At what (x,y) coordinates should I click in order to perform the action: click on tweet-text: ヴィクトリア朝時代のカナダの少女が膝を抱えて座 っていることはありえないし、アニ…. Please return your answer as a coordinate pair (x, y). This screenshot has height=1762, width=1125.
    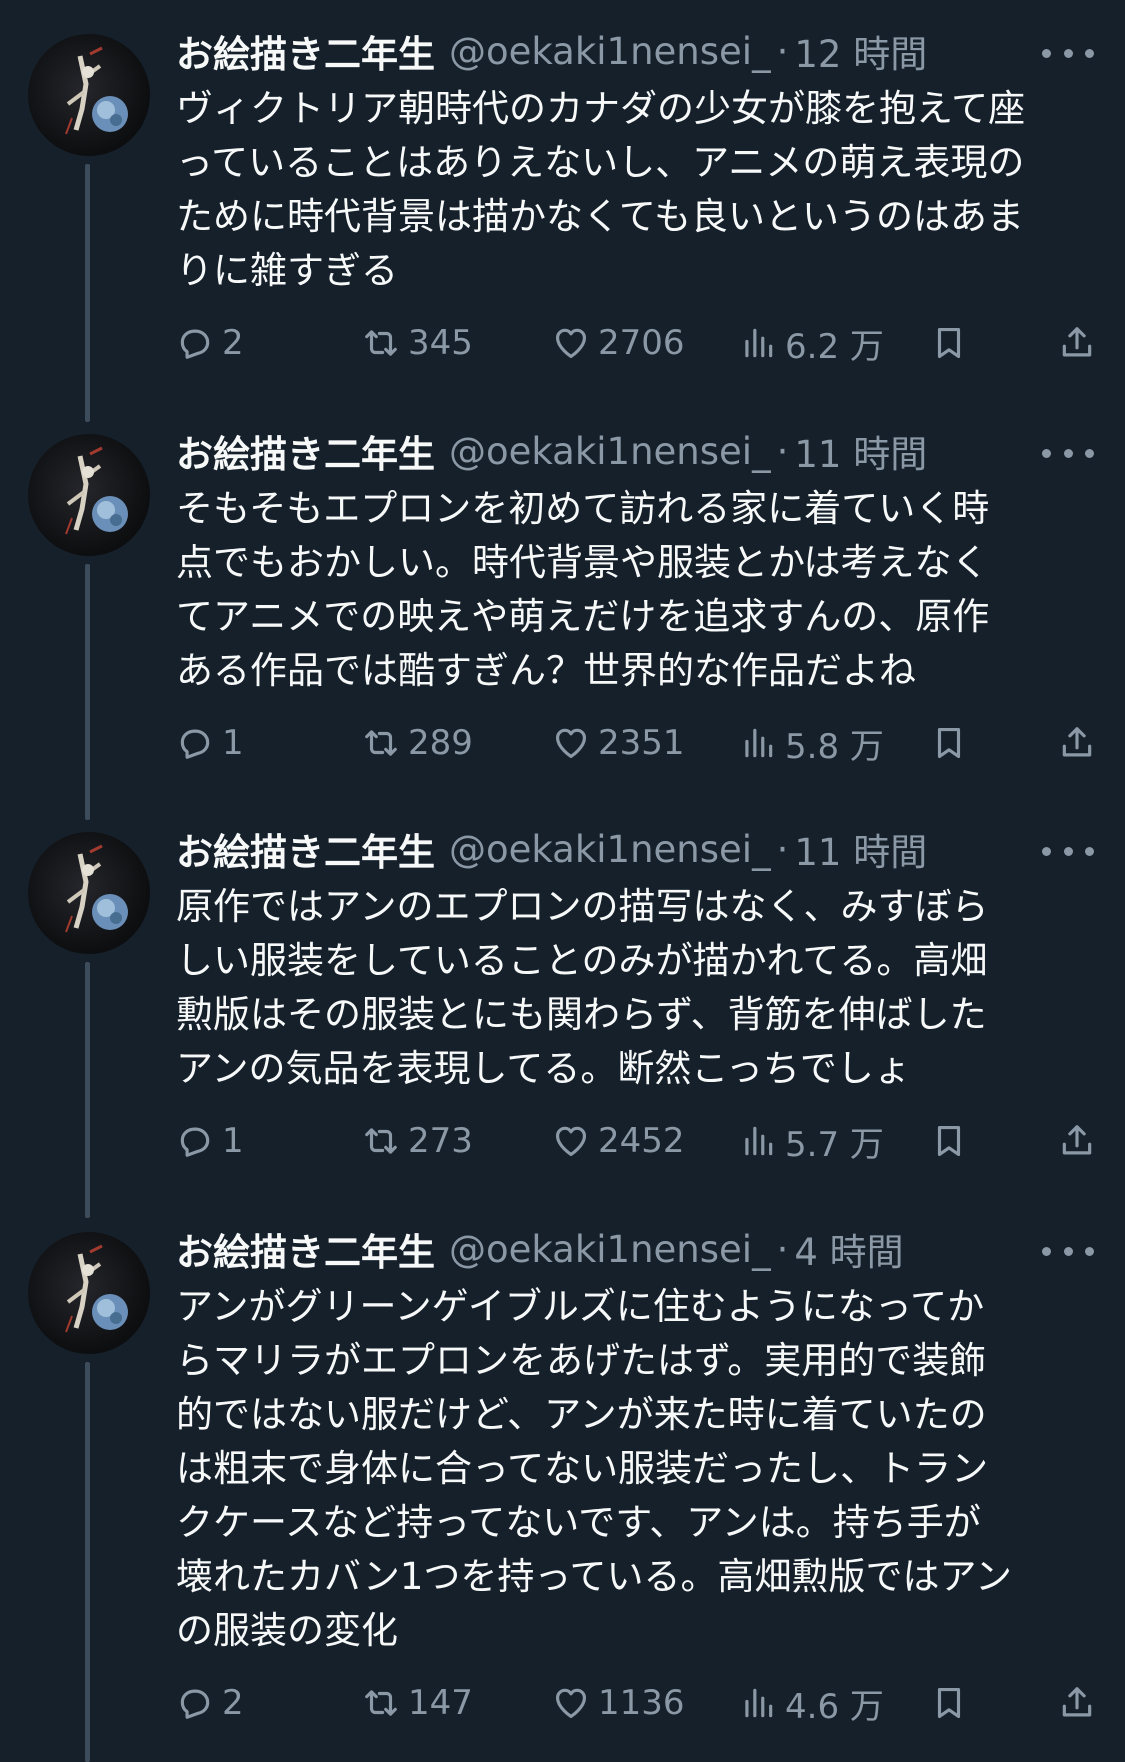
    Looking at the image, I should click on (601, 189).